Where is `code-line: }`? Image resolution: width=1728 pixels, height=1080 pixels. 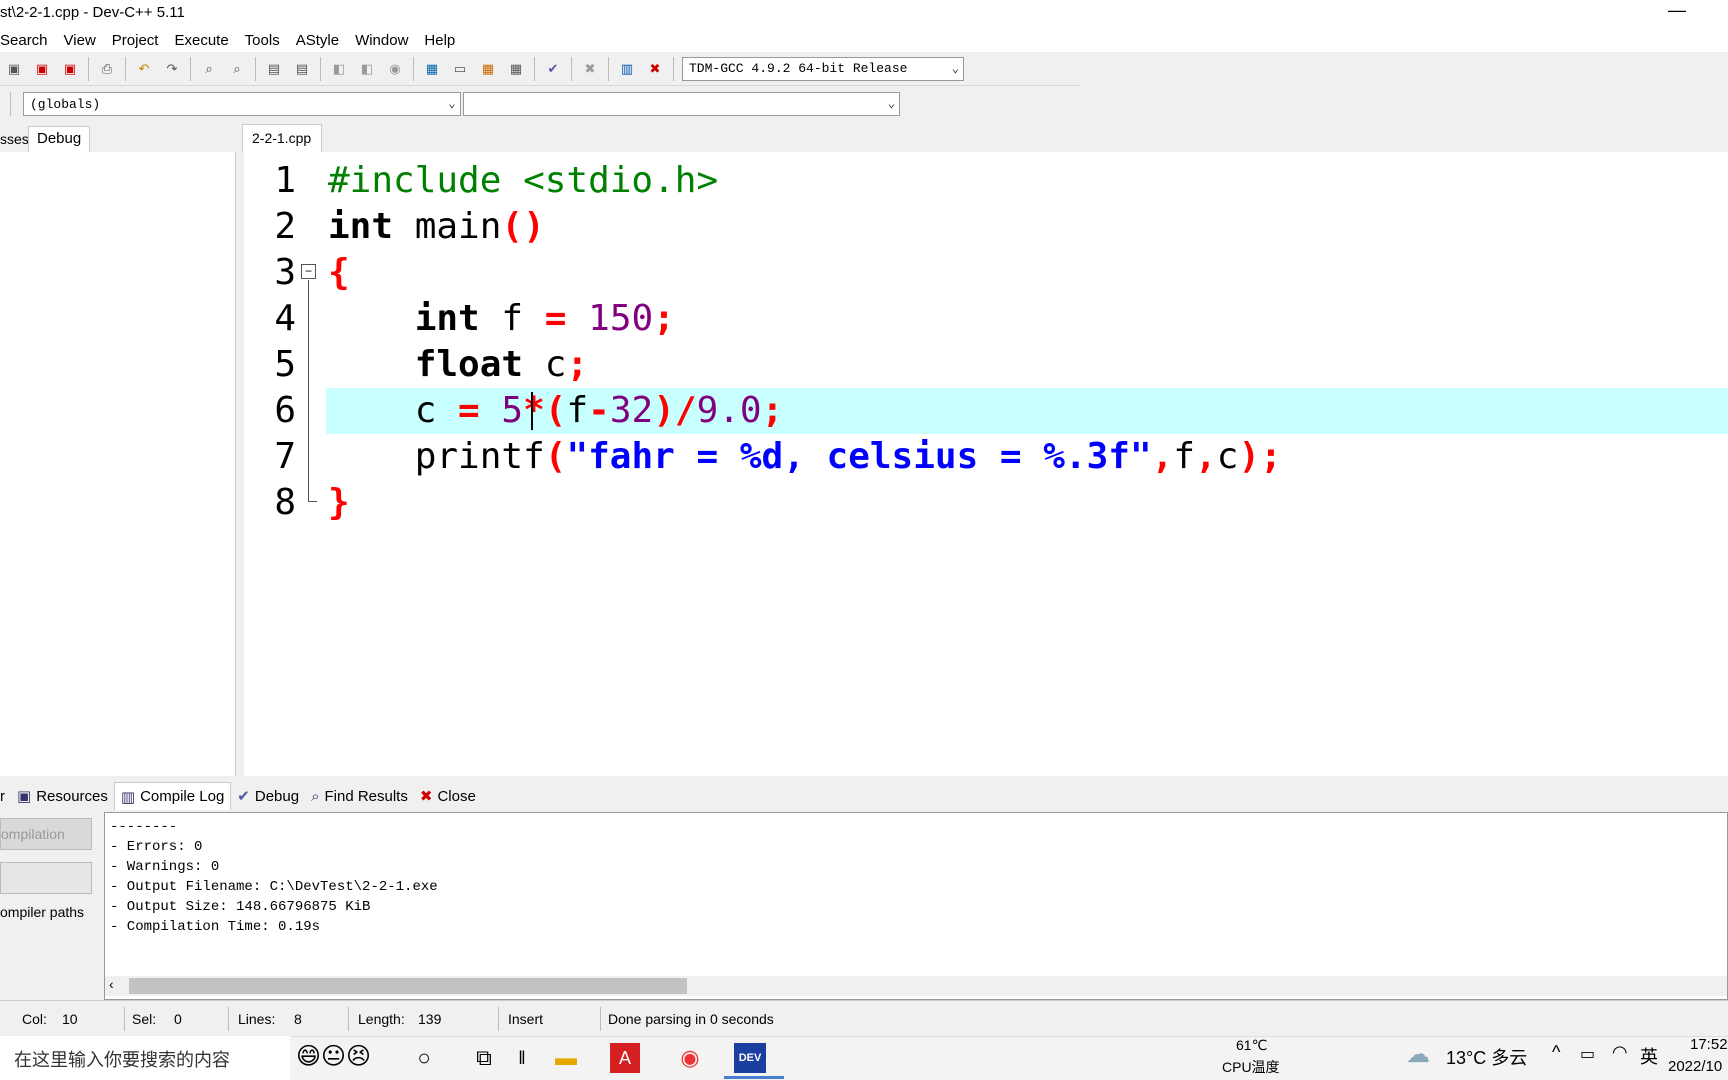
code-line: } is located at coordinates (339, 503).